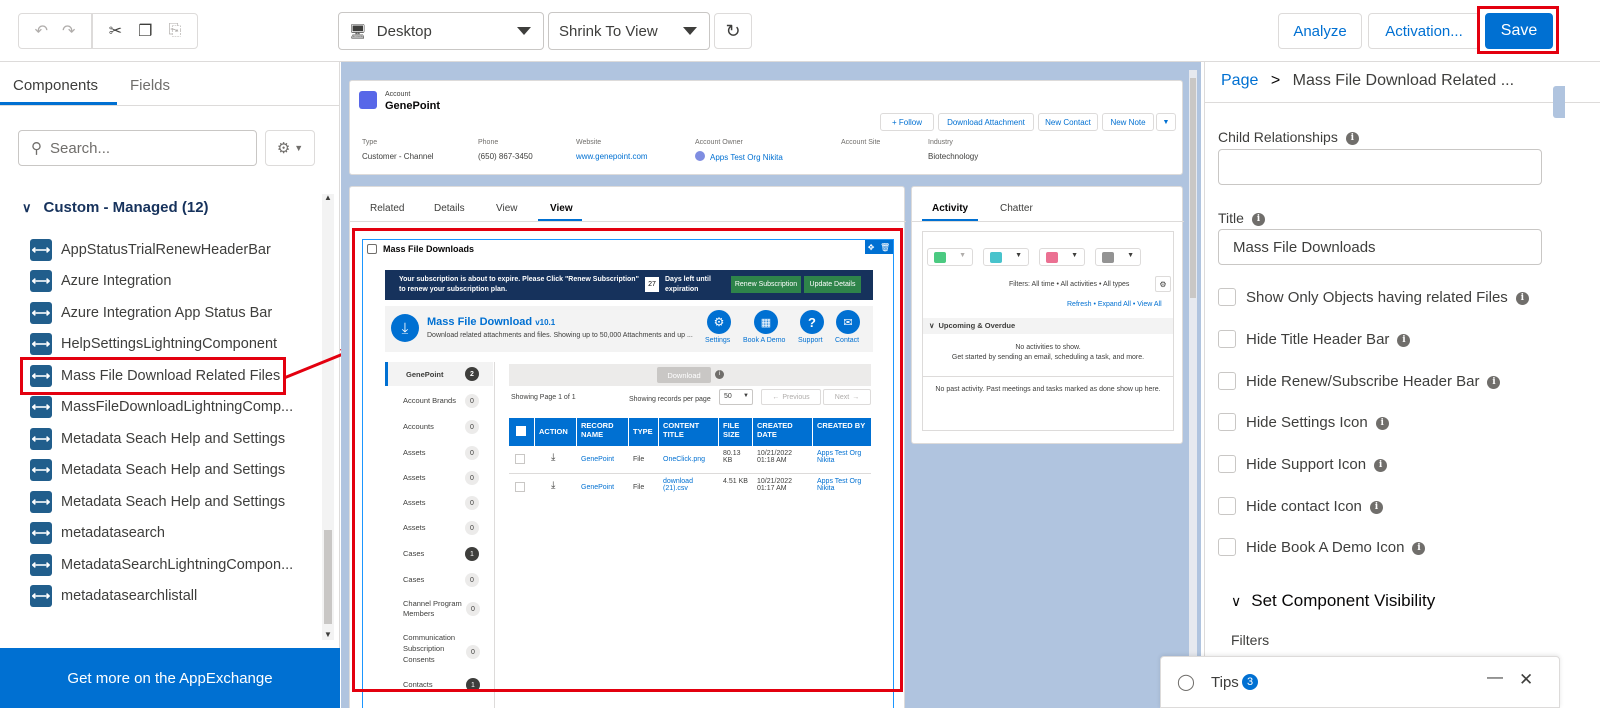 Image resolution: width=1600 pixels, height=708 pixels. Describe the element at coordinates (1380, 167) in the screenshot. I see `child-relationships-field` at that location.